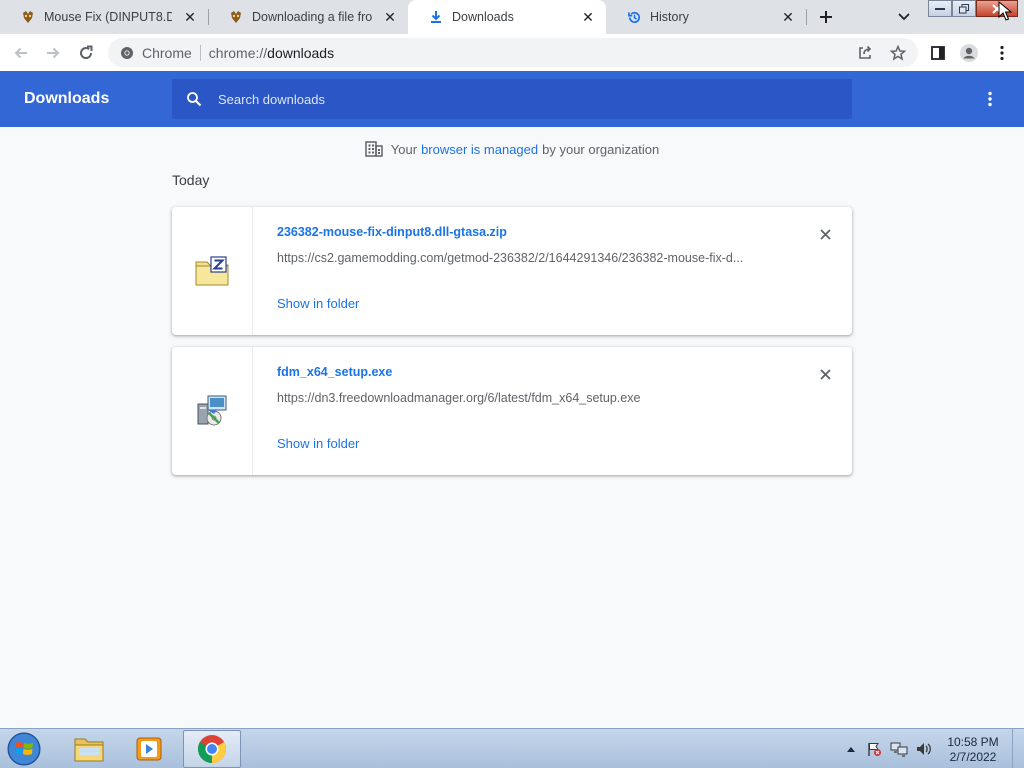 The image size is (1024, 768). Describe the element at coordinates (238, 52) in the screenshot. I see `url-scheme: chrome://` at that location.